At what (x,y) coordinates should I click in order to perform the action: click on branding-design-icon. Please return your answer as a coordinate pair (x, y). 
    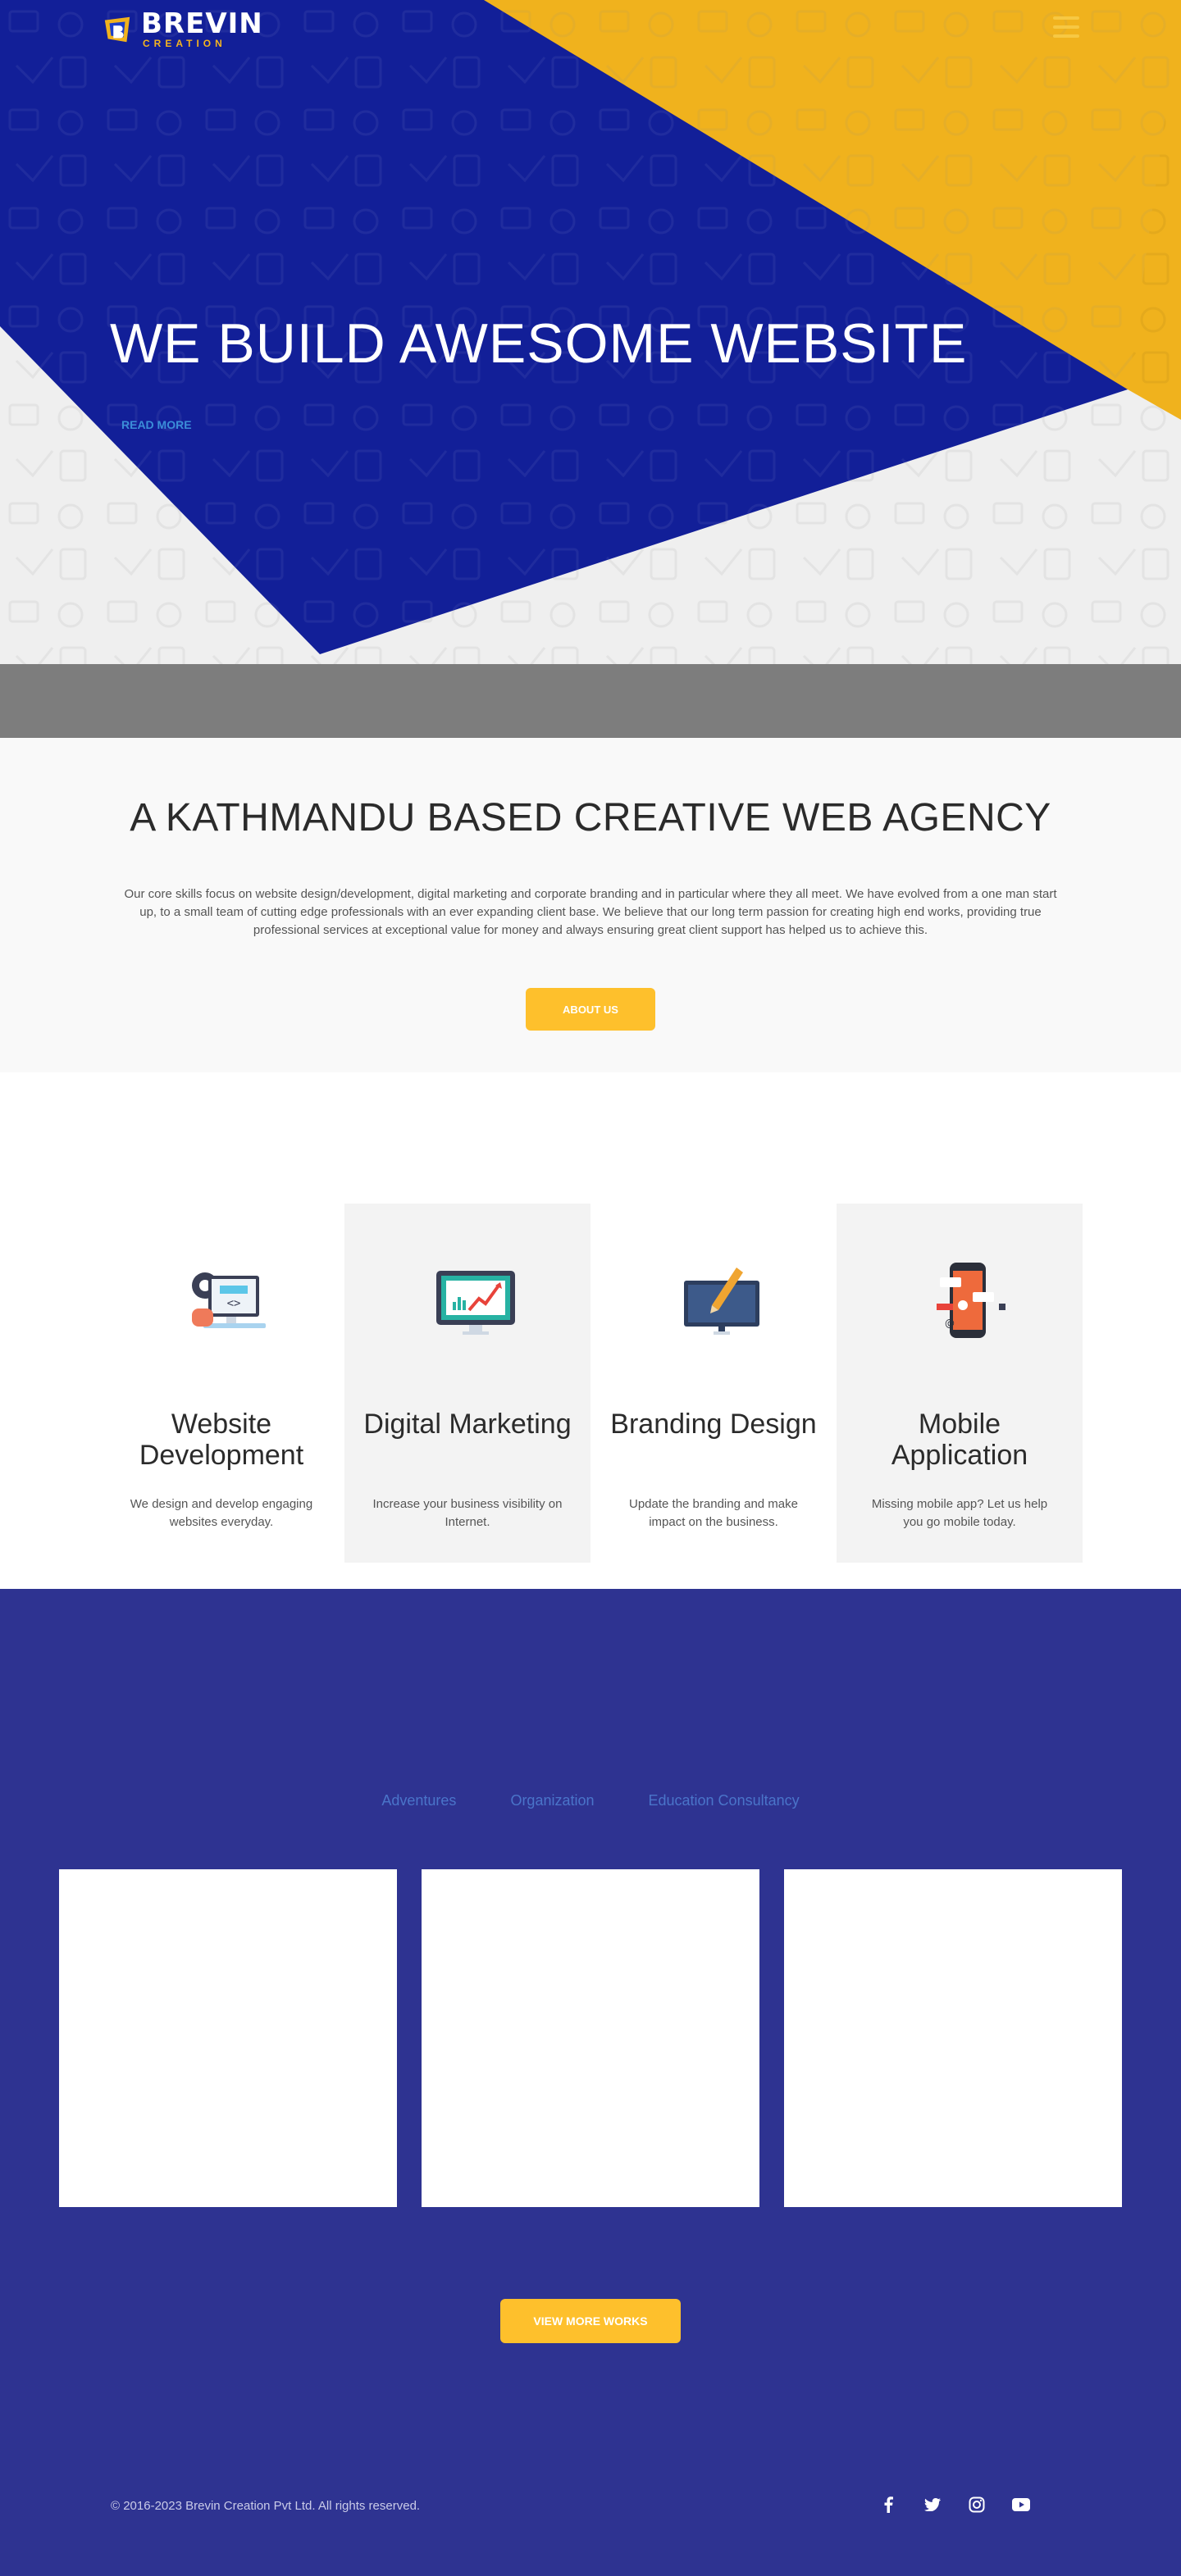
    Looking at the image, I should click on (721, 1301).